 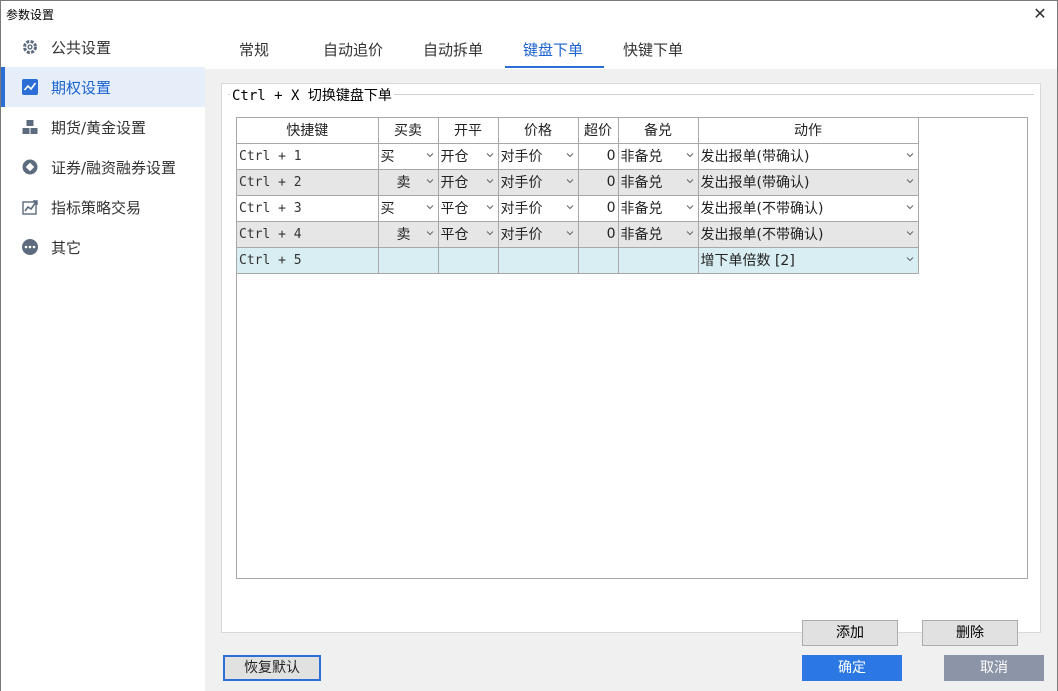 I want to click on sidebar-item-common: 公共设置, so click(x=103, y=47).